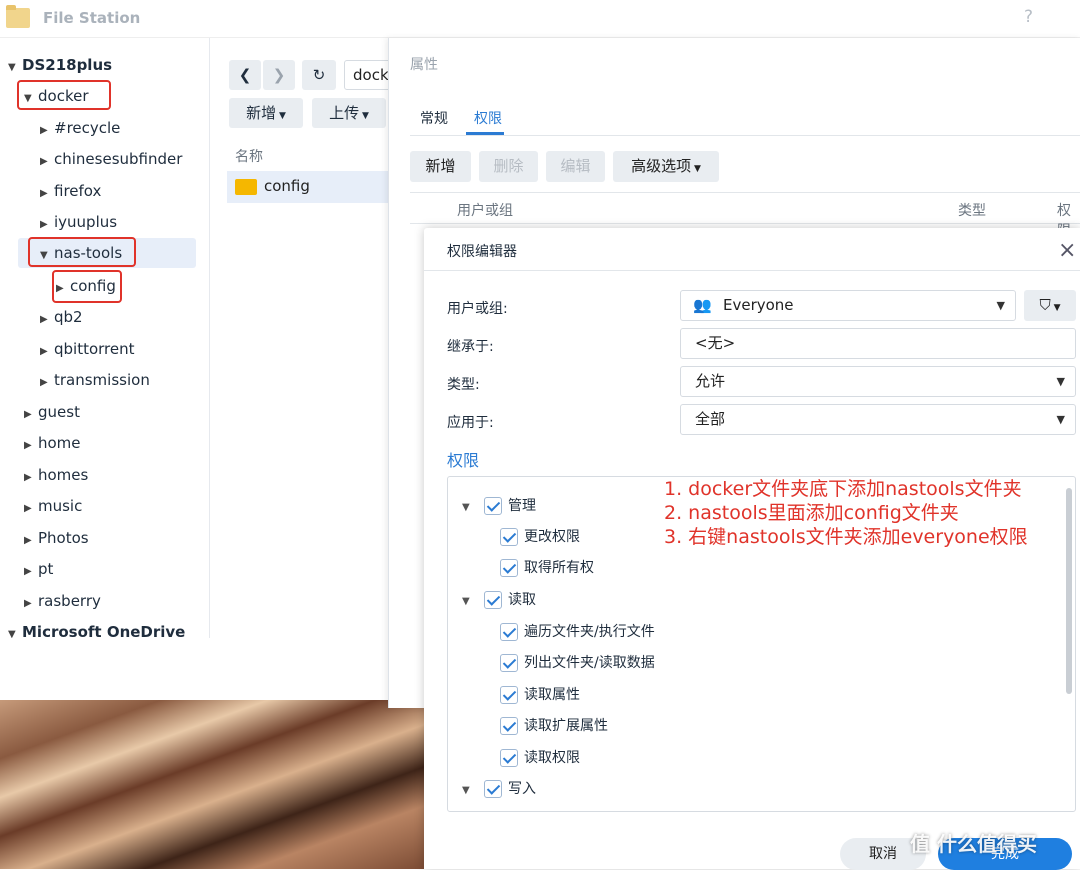 The image size is (1080, 870). I want to click on perm-group-manage: ▼ 管理, so click(499, 506).